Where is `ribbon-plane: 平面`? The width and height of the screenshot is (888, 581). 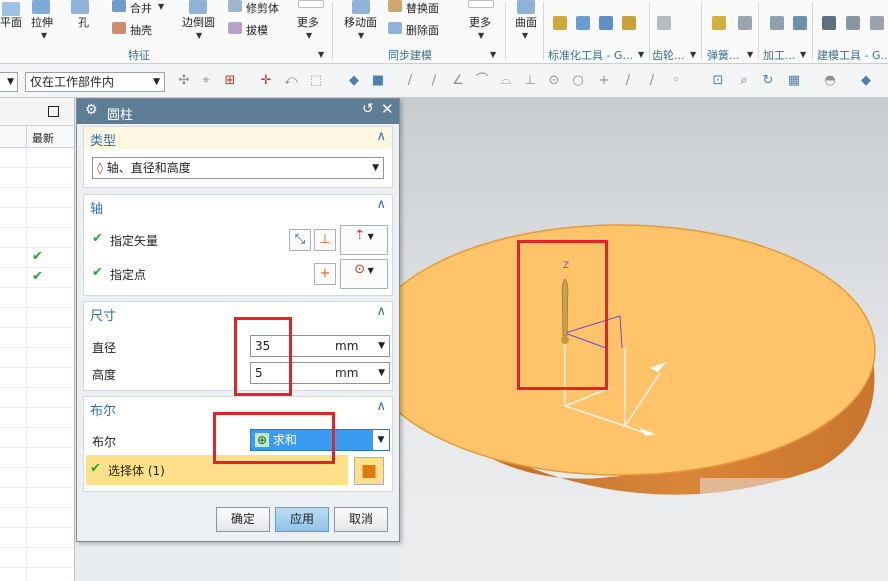
ribbon-plane: 平面 is located at coordinates (11, 22).